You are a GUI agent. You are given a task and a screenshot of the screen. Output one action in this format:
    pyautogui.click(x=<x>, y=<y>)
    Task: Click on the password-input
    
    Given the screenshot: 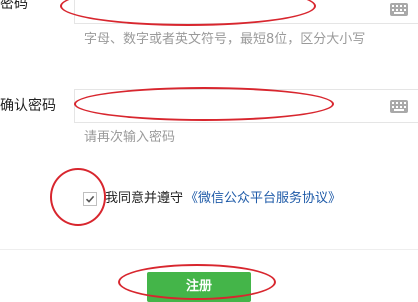 What is the action you would take?
    pyautogui.click(x=246, y=11)
    